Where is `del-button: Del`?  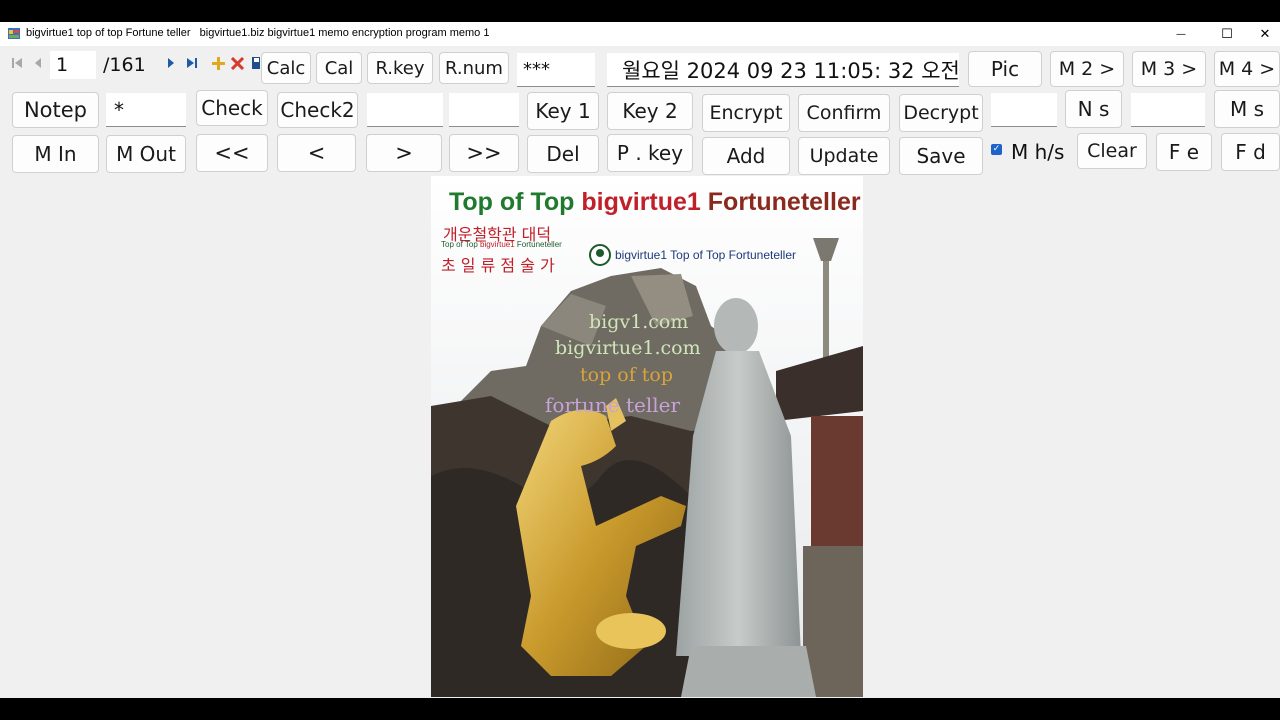
del-button: Del is located at coordinates (563, 154).